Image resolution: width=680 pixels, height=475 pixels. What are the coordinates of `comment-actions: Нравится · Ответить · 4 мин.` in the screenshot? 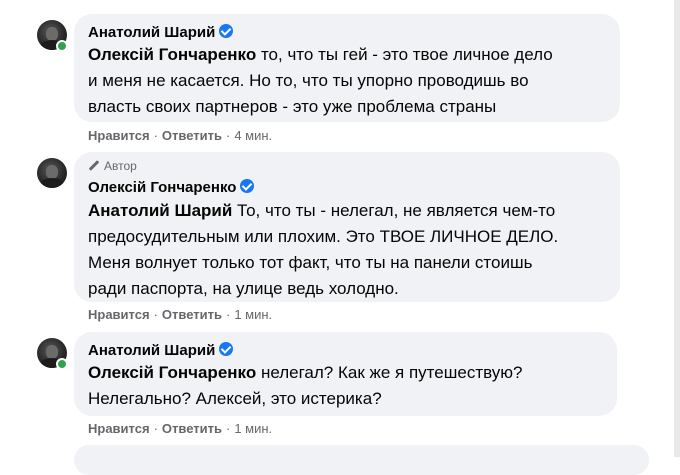 It's located at (180, 135).